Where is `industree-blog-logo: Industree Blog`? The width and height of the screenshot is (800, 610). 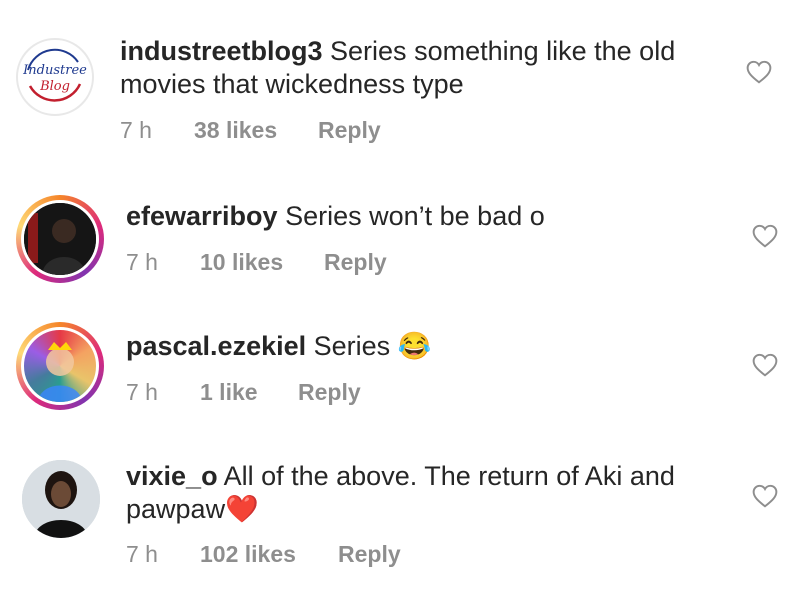 industree-blog-logo: Industree Blog is located at coordinates (55, 77).